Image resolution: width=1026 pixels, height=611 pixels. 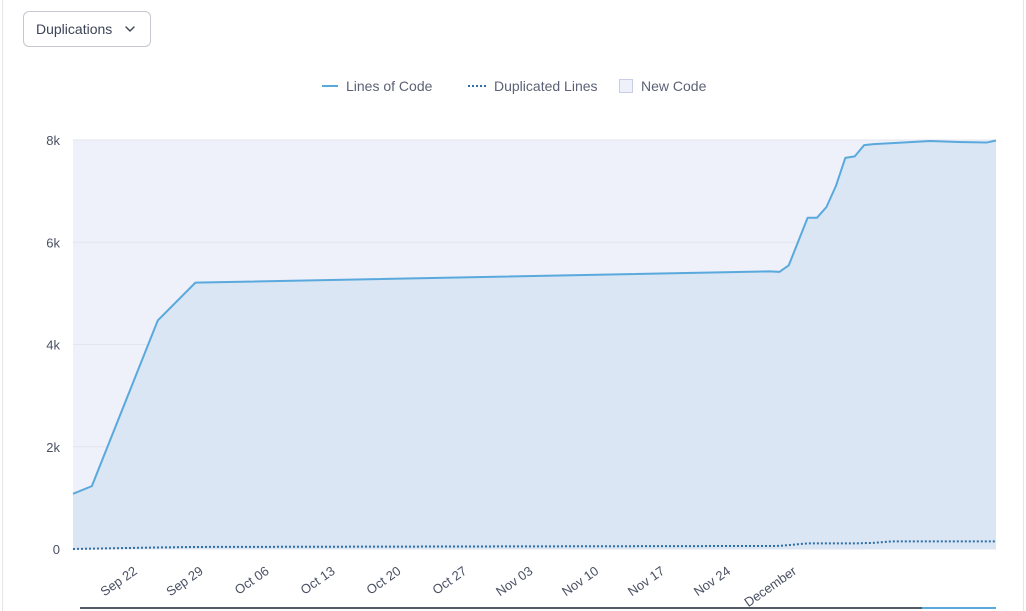 What do you see at coordinates (646, 581) in the screenshot?
I see `x-tick-label: Nov 17` at bounding box center [646, 581].